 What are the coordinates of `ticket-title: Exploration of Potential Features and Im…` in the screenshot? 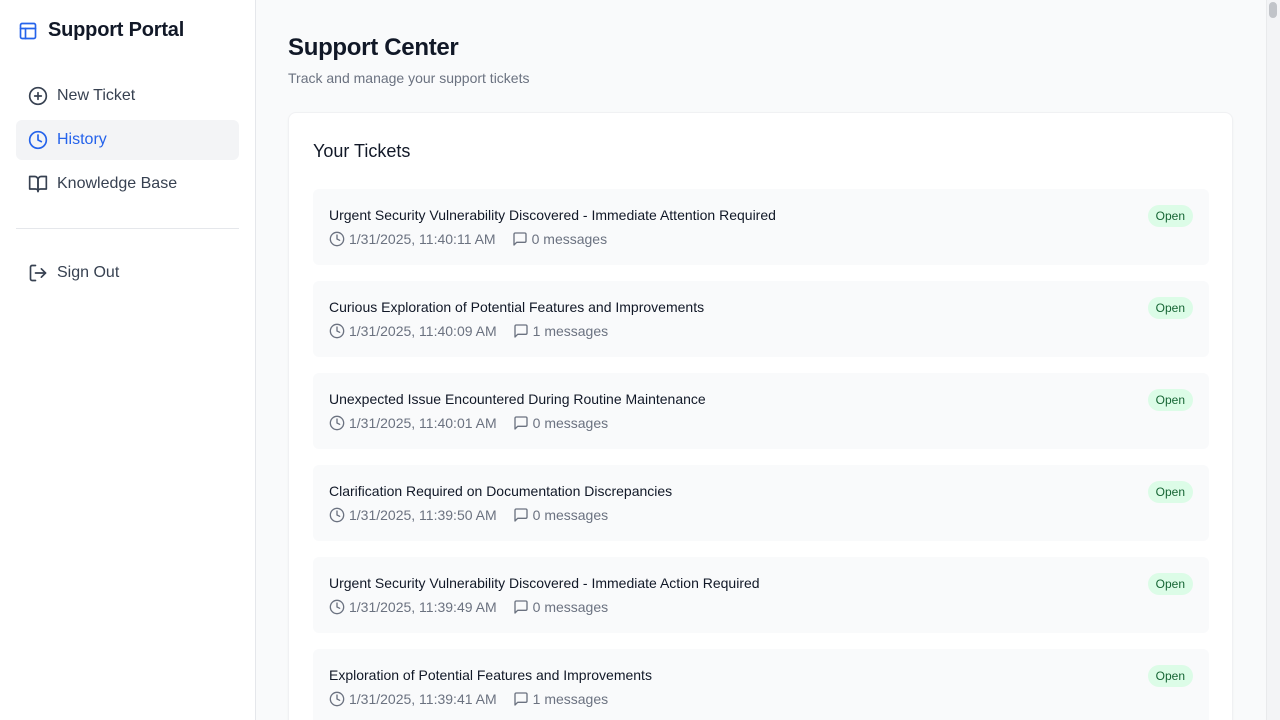 It's located at (490, 675).